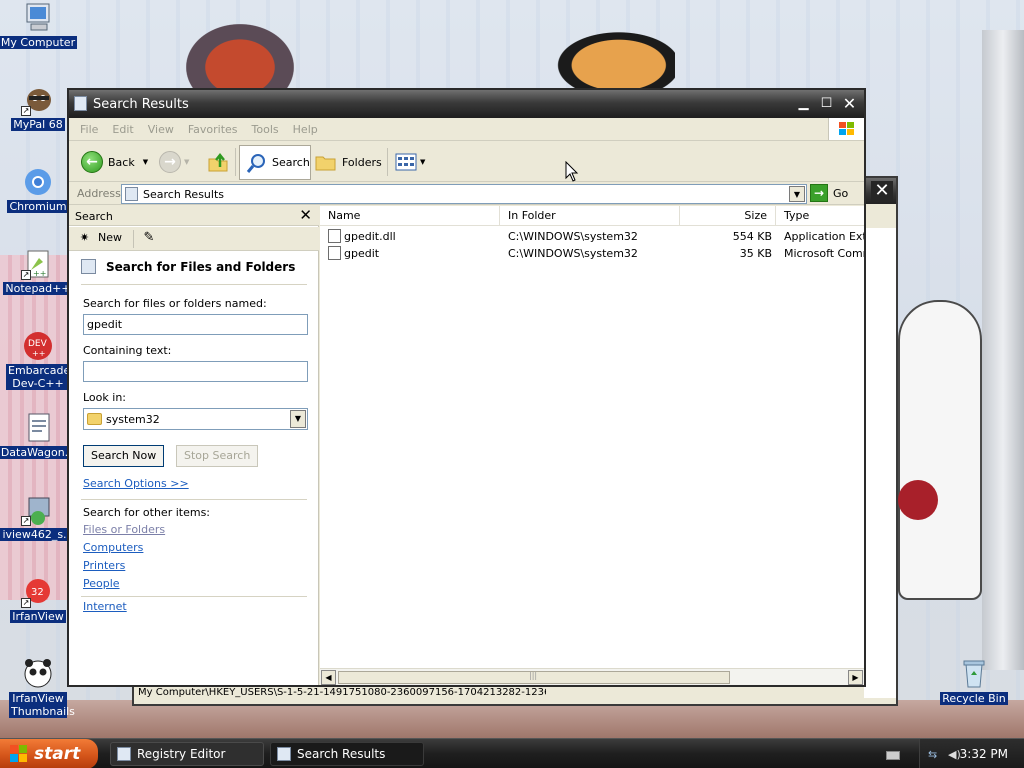  What do you see at coordinates (194, 216) in the screenshot?
I see `search-pane-header: Search ✕` at bounding box center [194, 216].